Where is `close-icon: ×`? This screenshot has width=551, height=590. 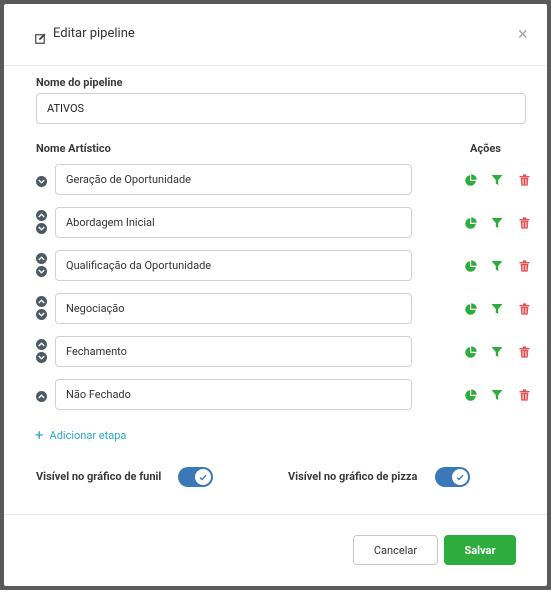 close-icon: × is located at coordinates (523, 35).